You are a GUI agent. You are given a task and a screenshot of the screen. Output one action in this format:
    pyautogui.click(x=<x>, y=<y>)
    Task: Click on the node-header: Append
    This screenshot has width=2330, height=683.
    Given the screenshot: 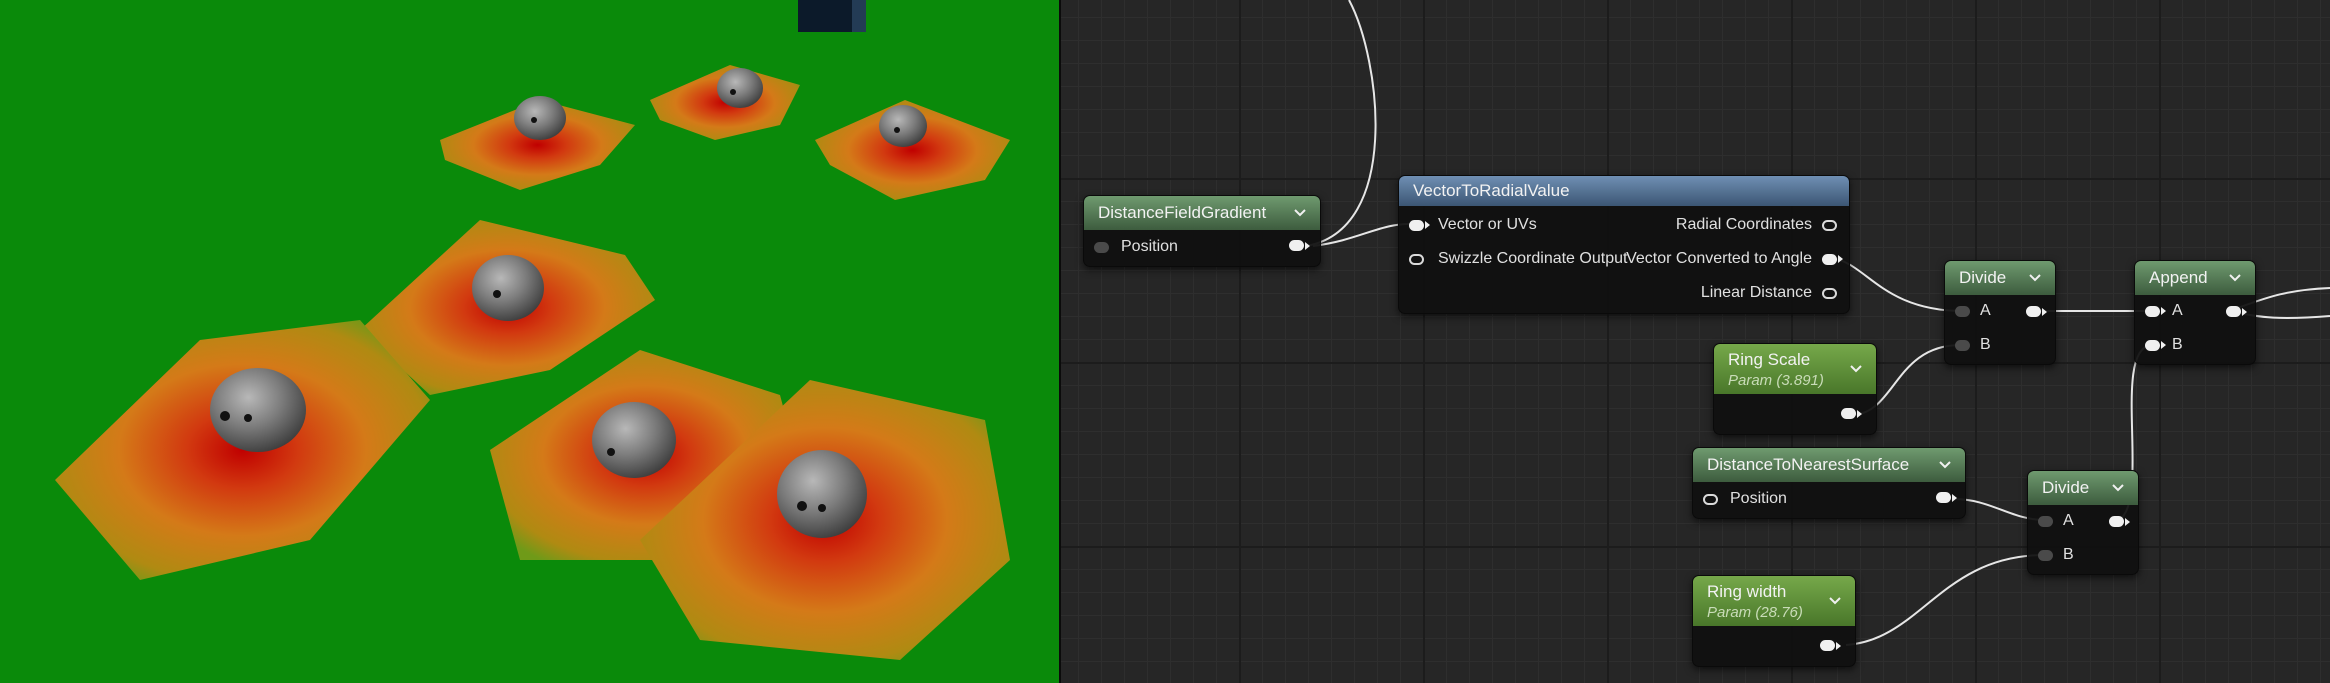 What is the action you would take?
    pyautogui.click(x=2195, y=278)
    